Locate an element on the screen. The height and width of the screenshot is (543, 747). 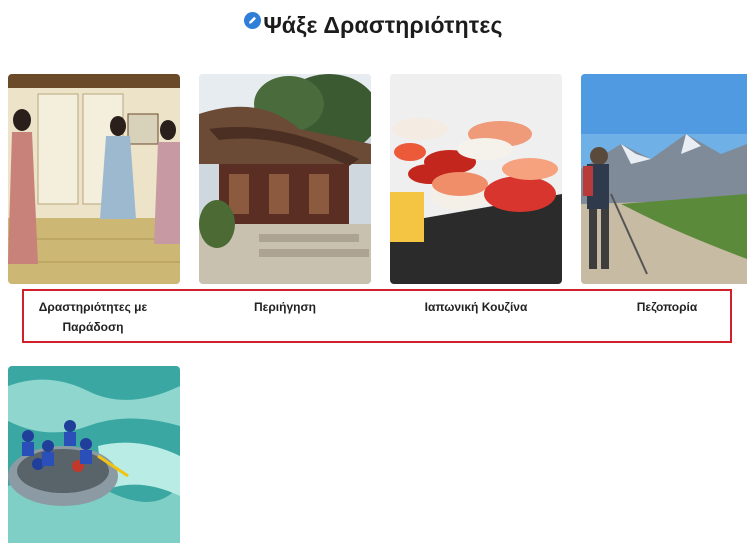
activity-card-traditional-image is located at coordinates (94, 179).